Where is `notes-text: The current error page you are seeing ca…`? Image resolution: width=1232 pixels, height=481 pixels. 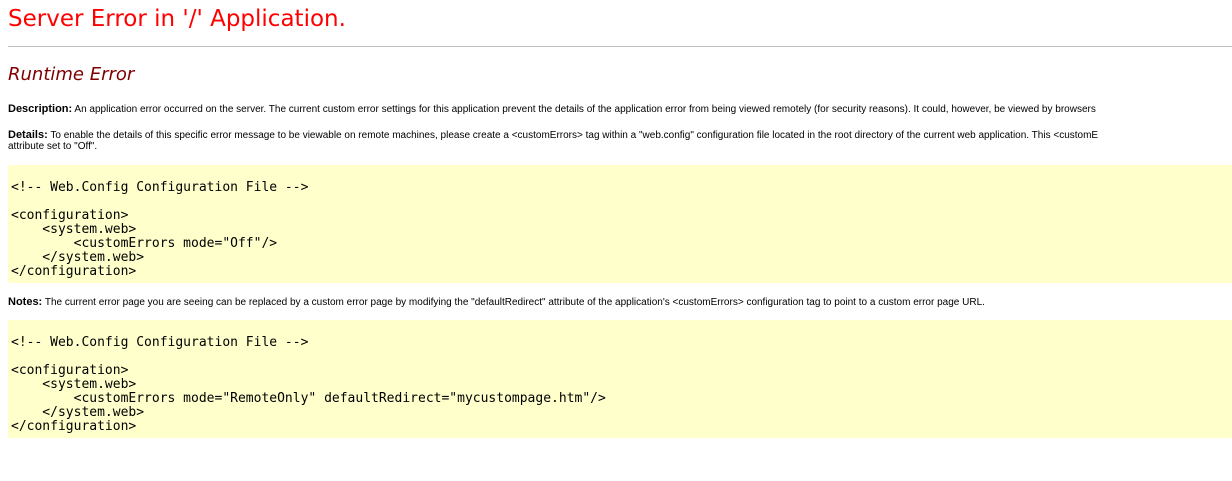 notes-text: The current error page you are seeing ca… is located at coordinates (513, 302).